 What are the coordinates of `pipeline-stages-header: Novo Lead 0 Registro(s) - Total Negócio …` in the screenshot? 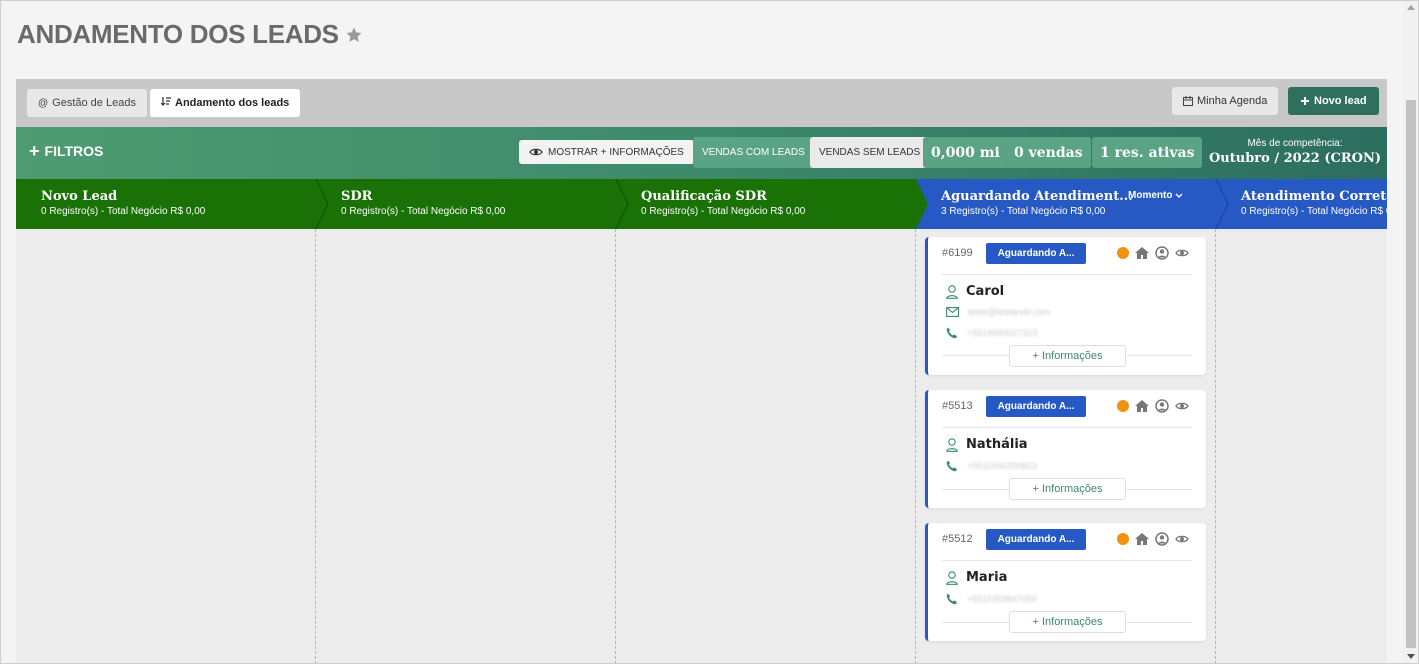 It's located at (701, 204).